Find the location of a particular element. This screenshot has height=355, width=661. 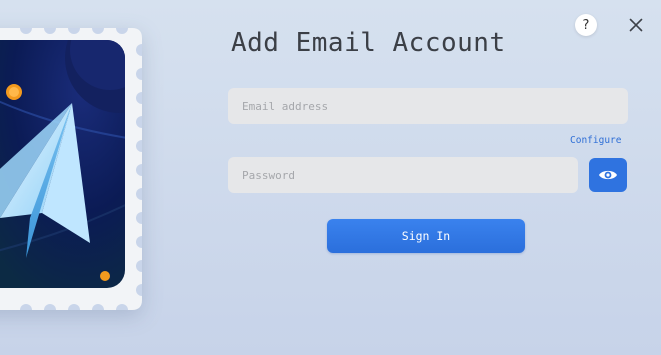

sign-in-button: Sign In is located at coordinates (426, 236).